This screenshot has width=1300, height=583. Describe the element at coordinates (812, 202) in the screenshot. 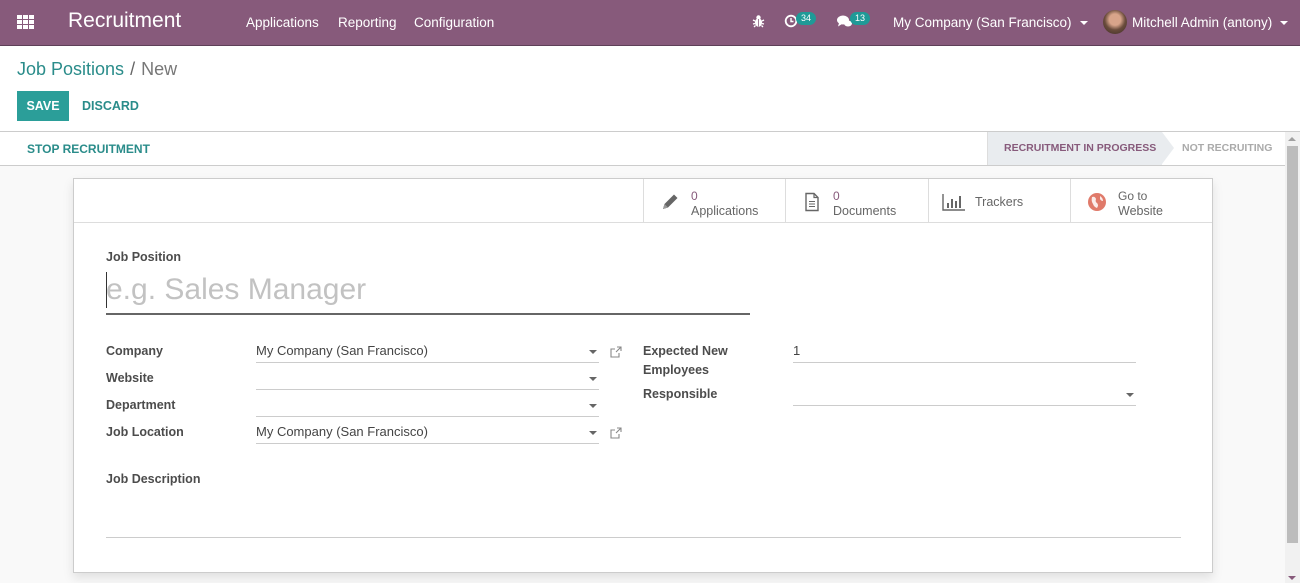

I see `document-icon` at that location.